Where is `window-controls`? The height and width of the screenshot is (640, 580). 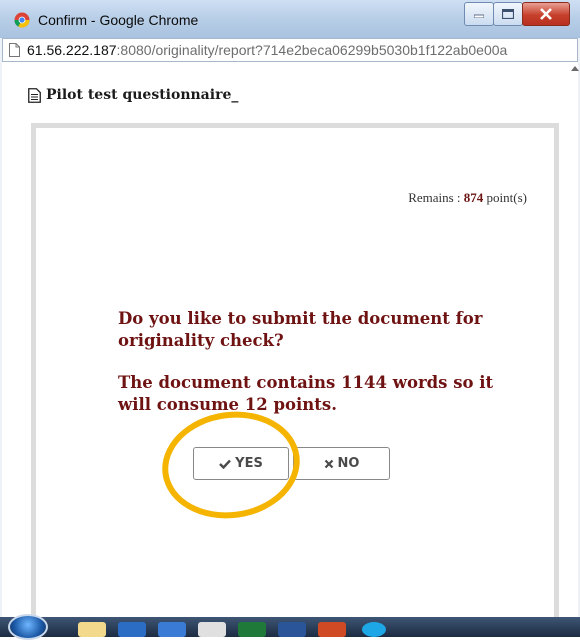 window-controls is located at coordinates (517, 15).